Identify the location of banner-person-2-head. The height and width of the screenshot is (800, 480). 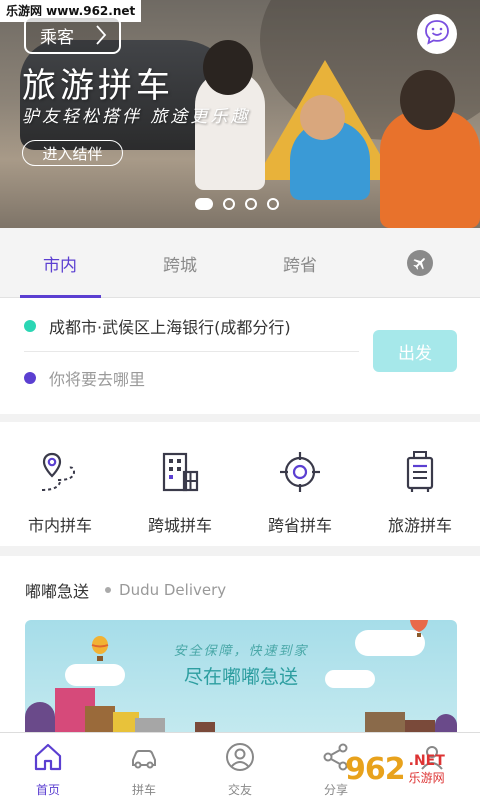
(322, 117).